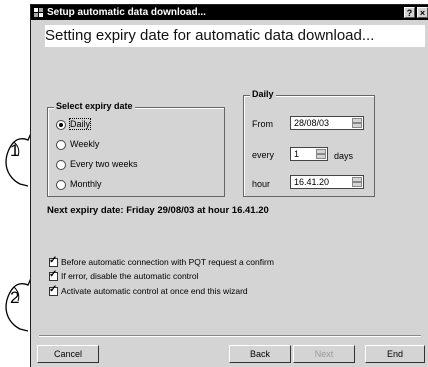  I want to click on select-expiry-title: Select expiry date, so click(94, 106).